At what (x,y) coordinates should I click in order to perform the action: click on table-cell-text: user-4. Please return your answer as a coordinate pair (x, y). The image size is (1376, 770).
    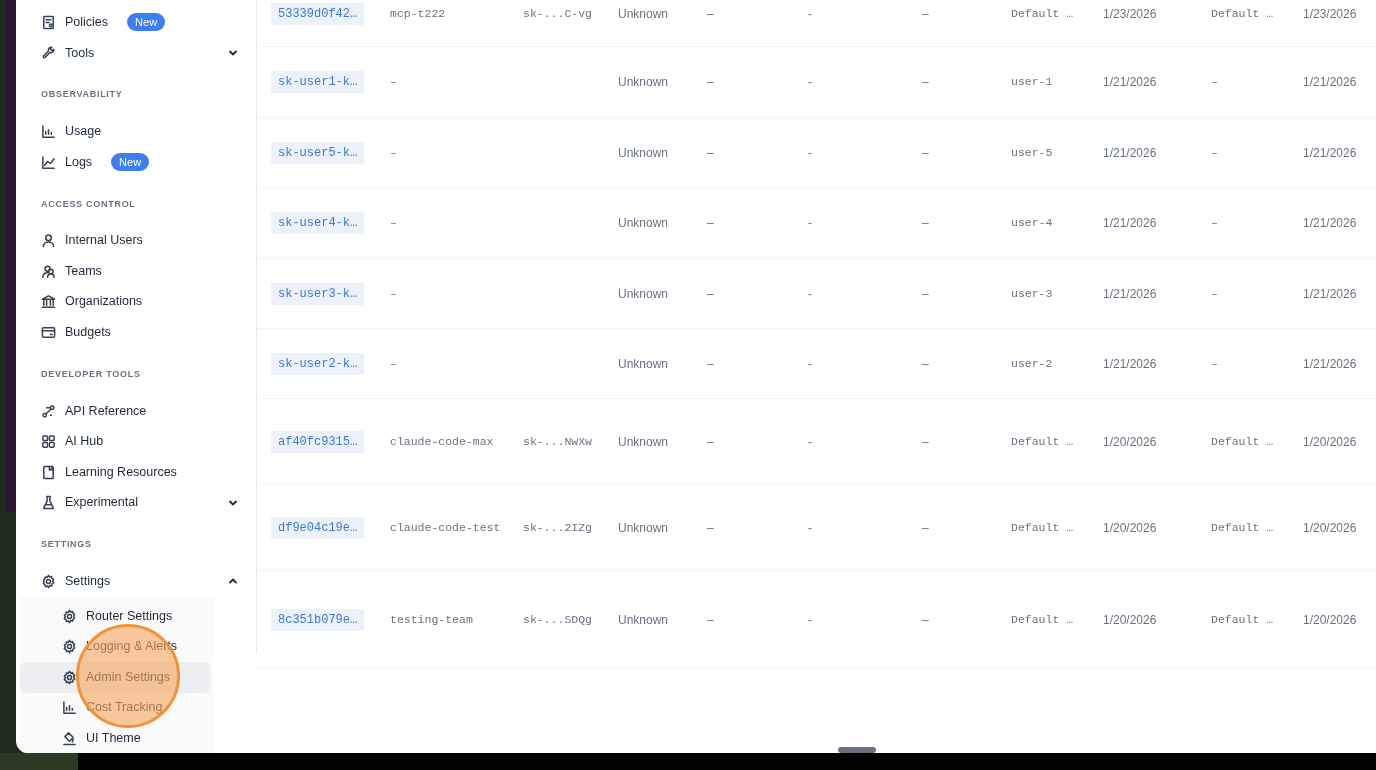
    Looking at the image, I should click on (1032, 223).